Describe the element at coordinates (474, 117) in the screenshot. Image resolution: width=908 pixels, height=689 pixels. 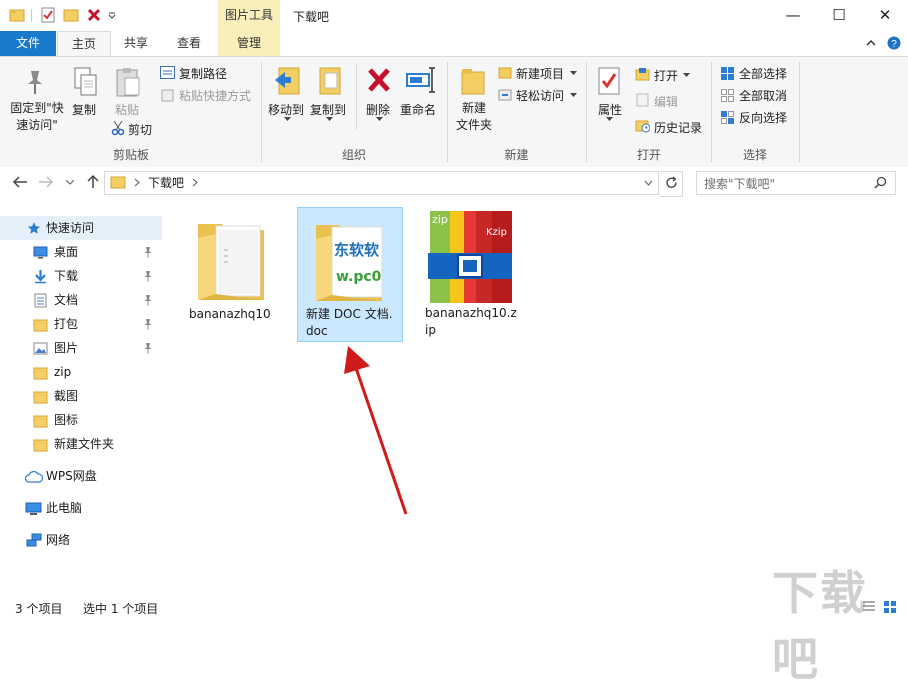
I see `new-folder-button: 新建 文件夹` at that location.